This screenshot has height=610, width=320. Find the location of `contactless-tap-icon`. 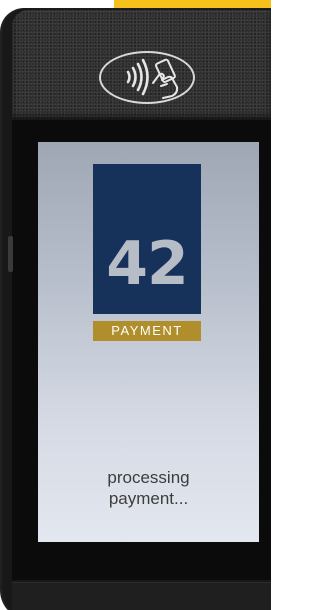

contactless-tap-icon is located at coordinates (147, 77).